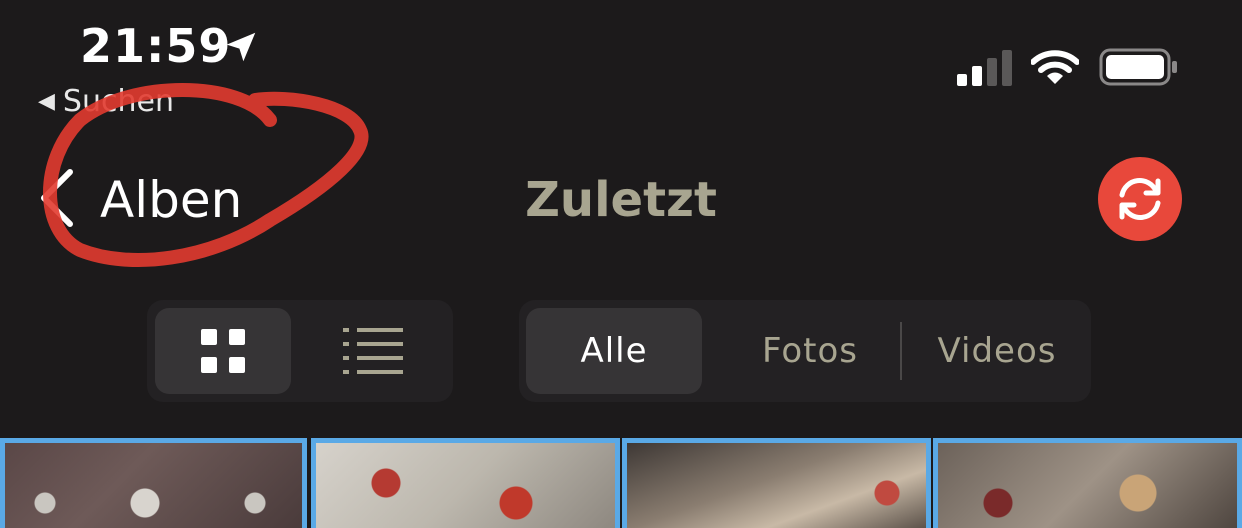  What do you see at coordinates (241, 47) in the screenshot?
I see `location-arrow-icon` at bounding box center [241, 47].